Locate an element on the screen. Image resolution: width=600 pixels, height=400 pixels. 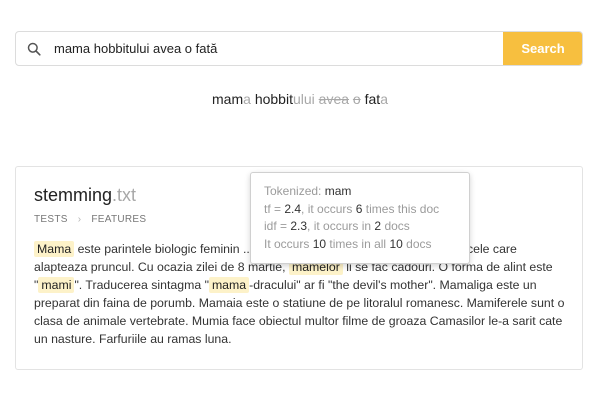
token-stem: fat is located at coordinates (372, 99).